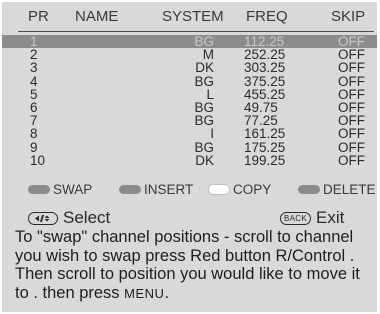  Describe the element at coordinates (34, 81) in the screenshot. I see `channel-pr: 4` at that location.